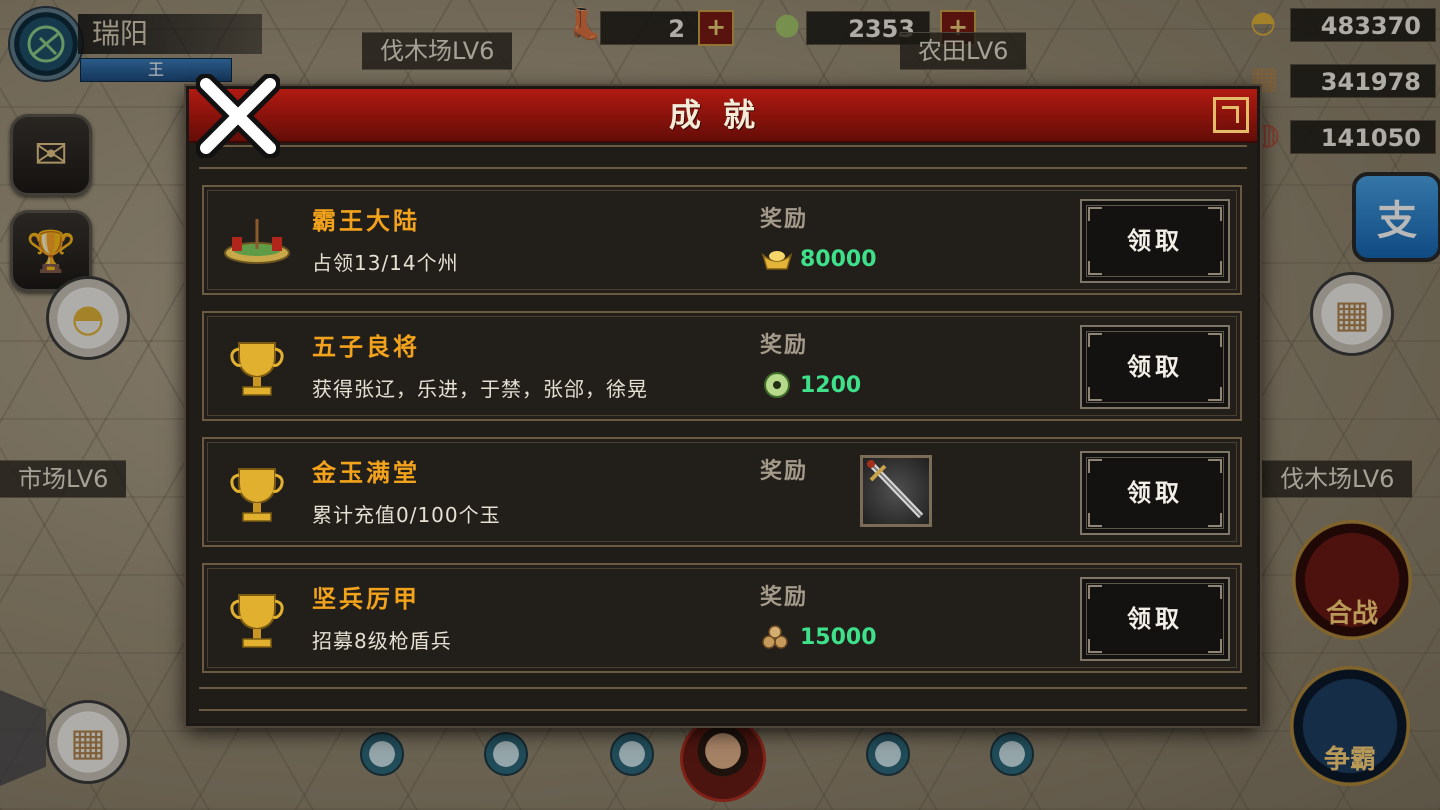  What do you see at coordinates (1231, 115) in the screenshot?
I see `knot-ornament-icon` at bounding box center [1231, 115].